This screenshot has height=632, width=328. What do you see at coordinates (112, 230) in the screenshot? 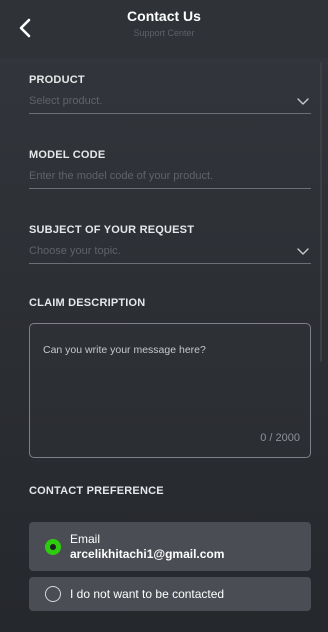
I see `subject-label: SUBJECT OF YOUR REQUEST` at bounding box center [112, 230].